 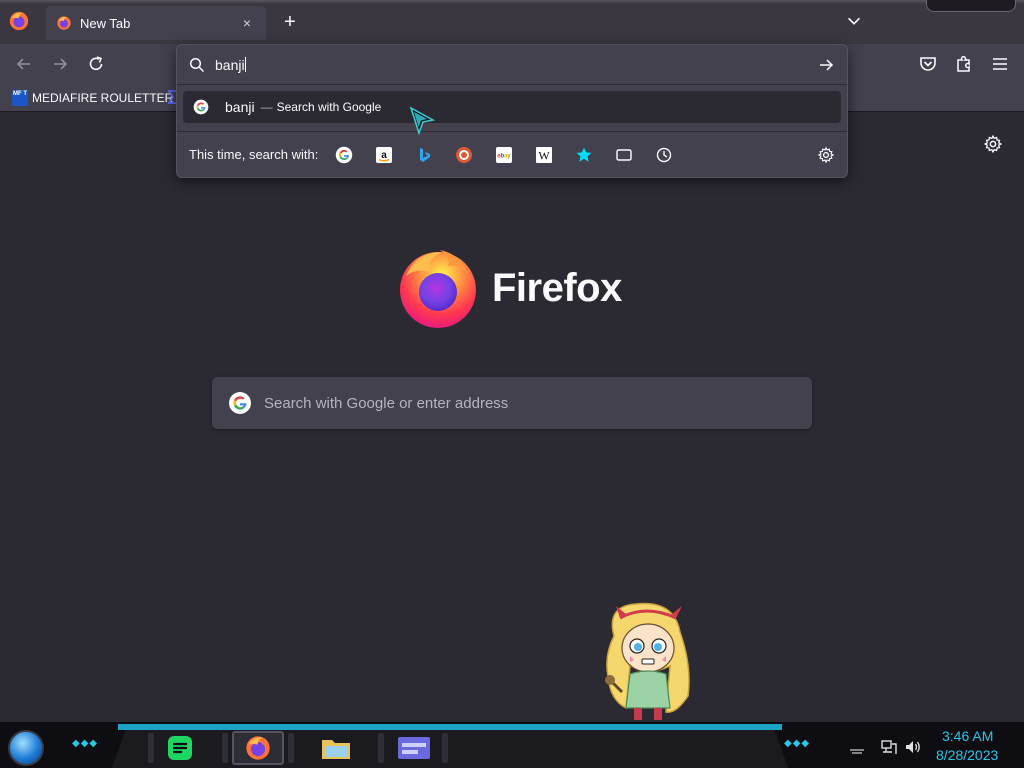 I want to click on suggestion-term: banji, so click(x=240, y=107).